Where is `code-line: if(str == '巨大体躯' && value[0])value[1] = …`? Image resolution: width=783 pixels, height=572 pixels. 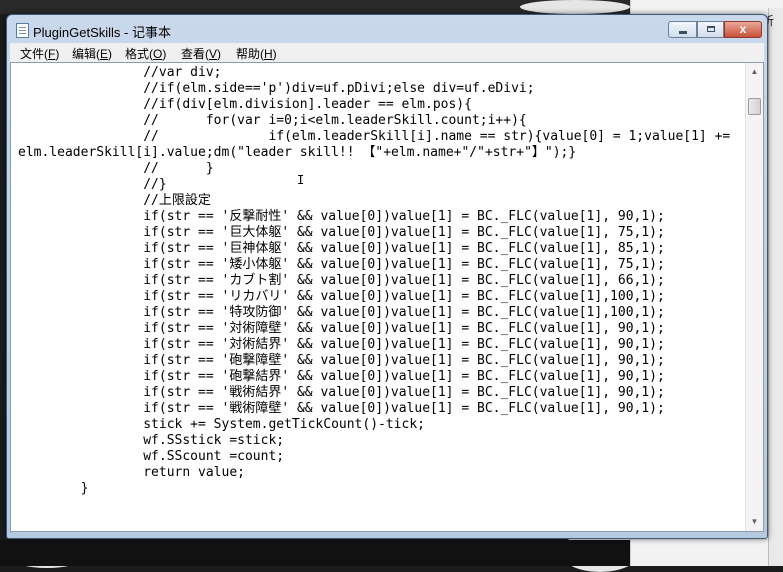
code-line: if(str == '巨大体躯' && value[0])value[1] = … is located at coordinates (341, 232).